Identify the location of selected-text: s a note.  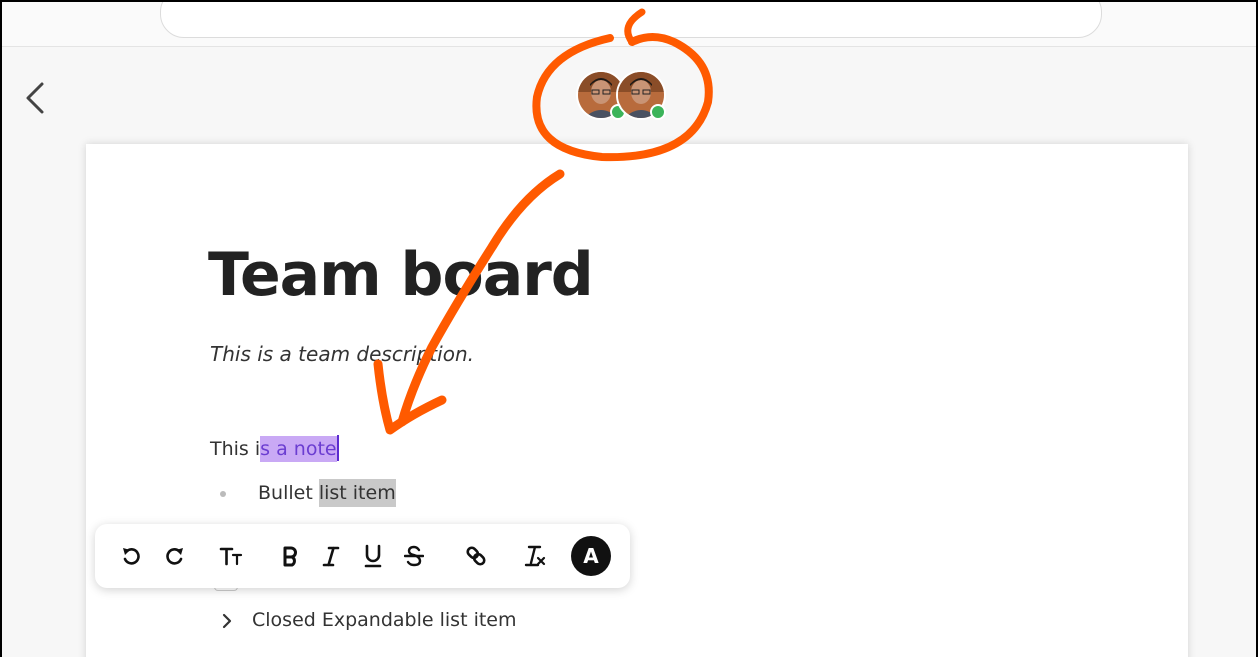
(298, 449).